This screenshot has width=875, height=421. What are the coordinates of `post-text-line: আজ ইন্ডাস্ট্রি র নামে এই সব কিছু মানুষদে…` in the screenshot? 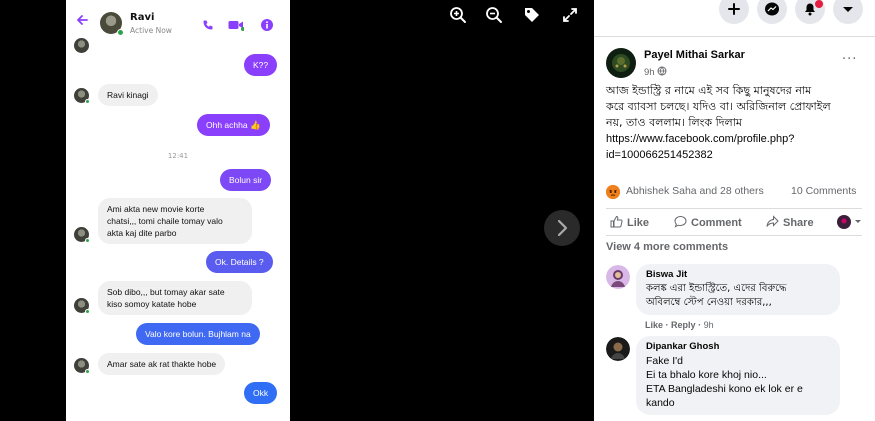 It's located at (709, 90).